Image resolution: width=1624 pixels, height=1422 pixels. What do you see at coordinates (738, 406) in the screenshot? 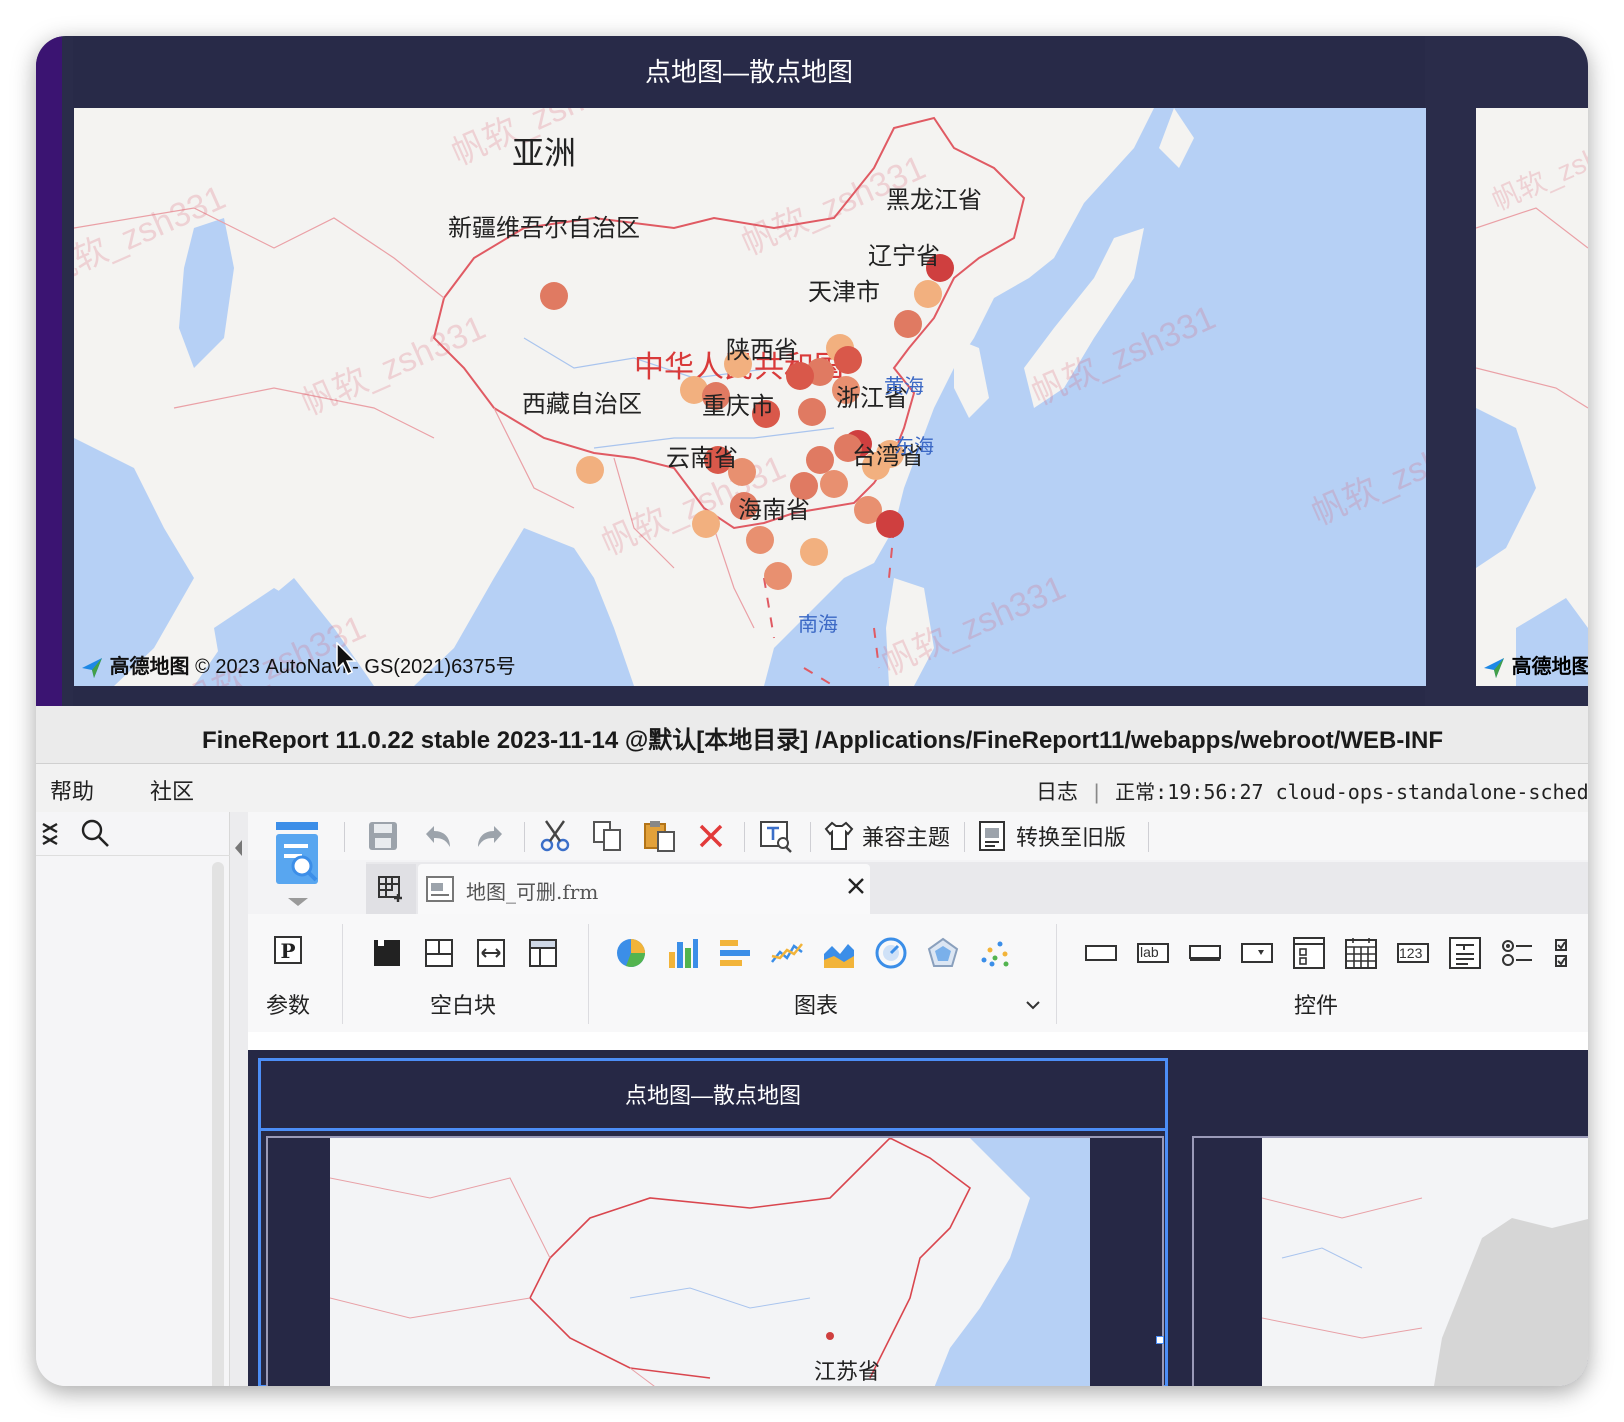
I see `region-label: 重庆市` at bounding box center [738, 406].